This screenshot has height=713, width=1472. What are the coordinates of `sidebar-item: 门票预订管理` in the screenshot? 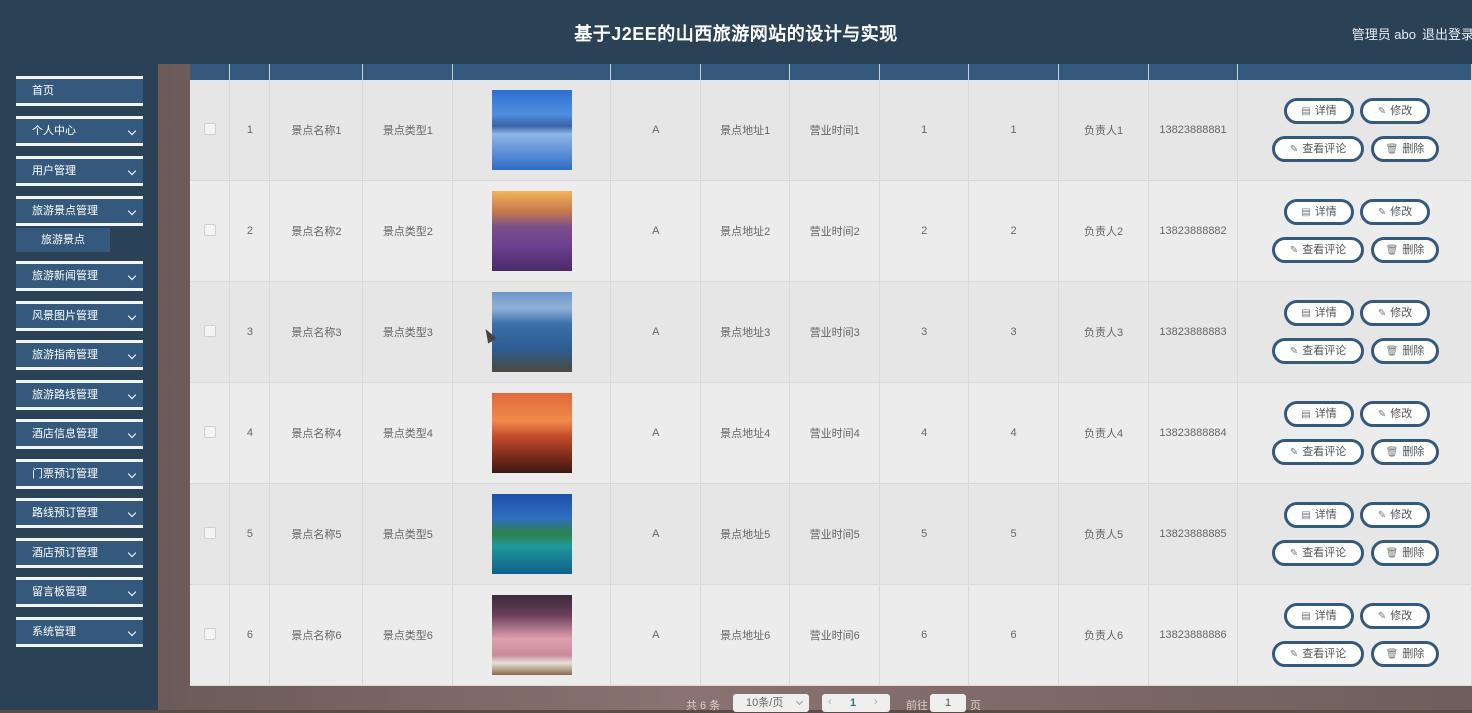 It's located at (79, 474).